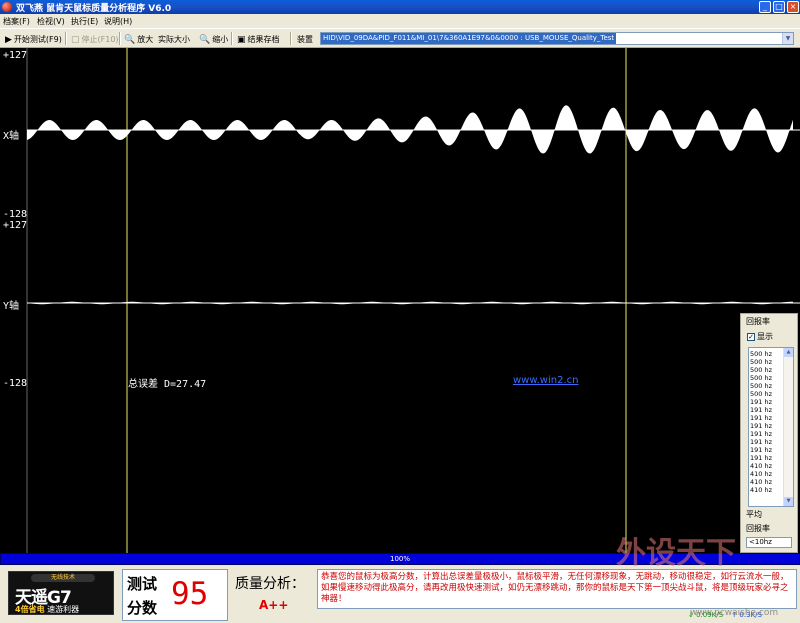  What do you see at coordinates (130, 40) in the screenshot?
I see `magnifier-plus-icon: 🔍` at bounding box center [130, 40].